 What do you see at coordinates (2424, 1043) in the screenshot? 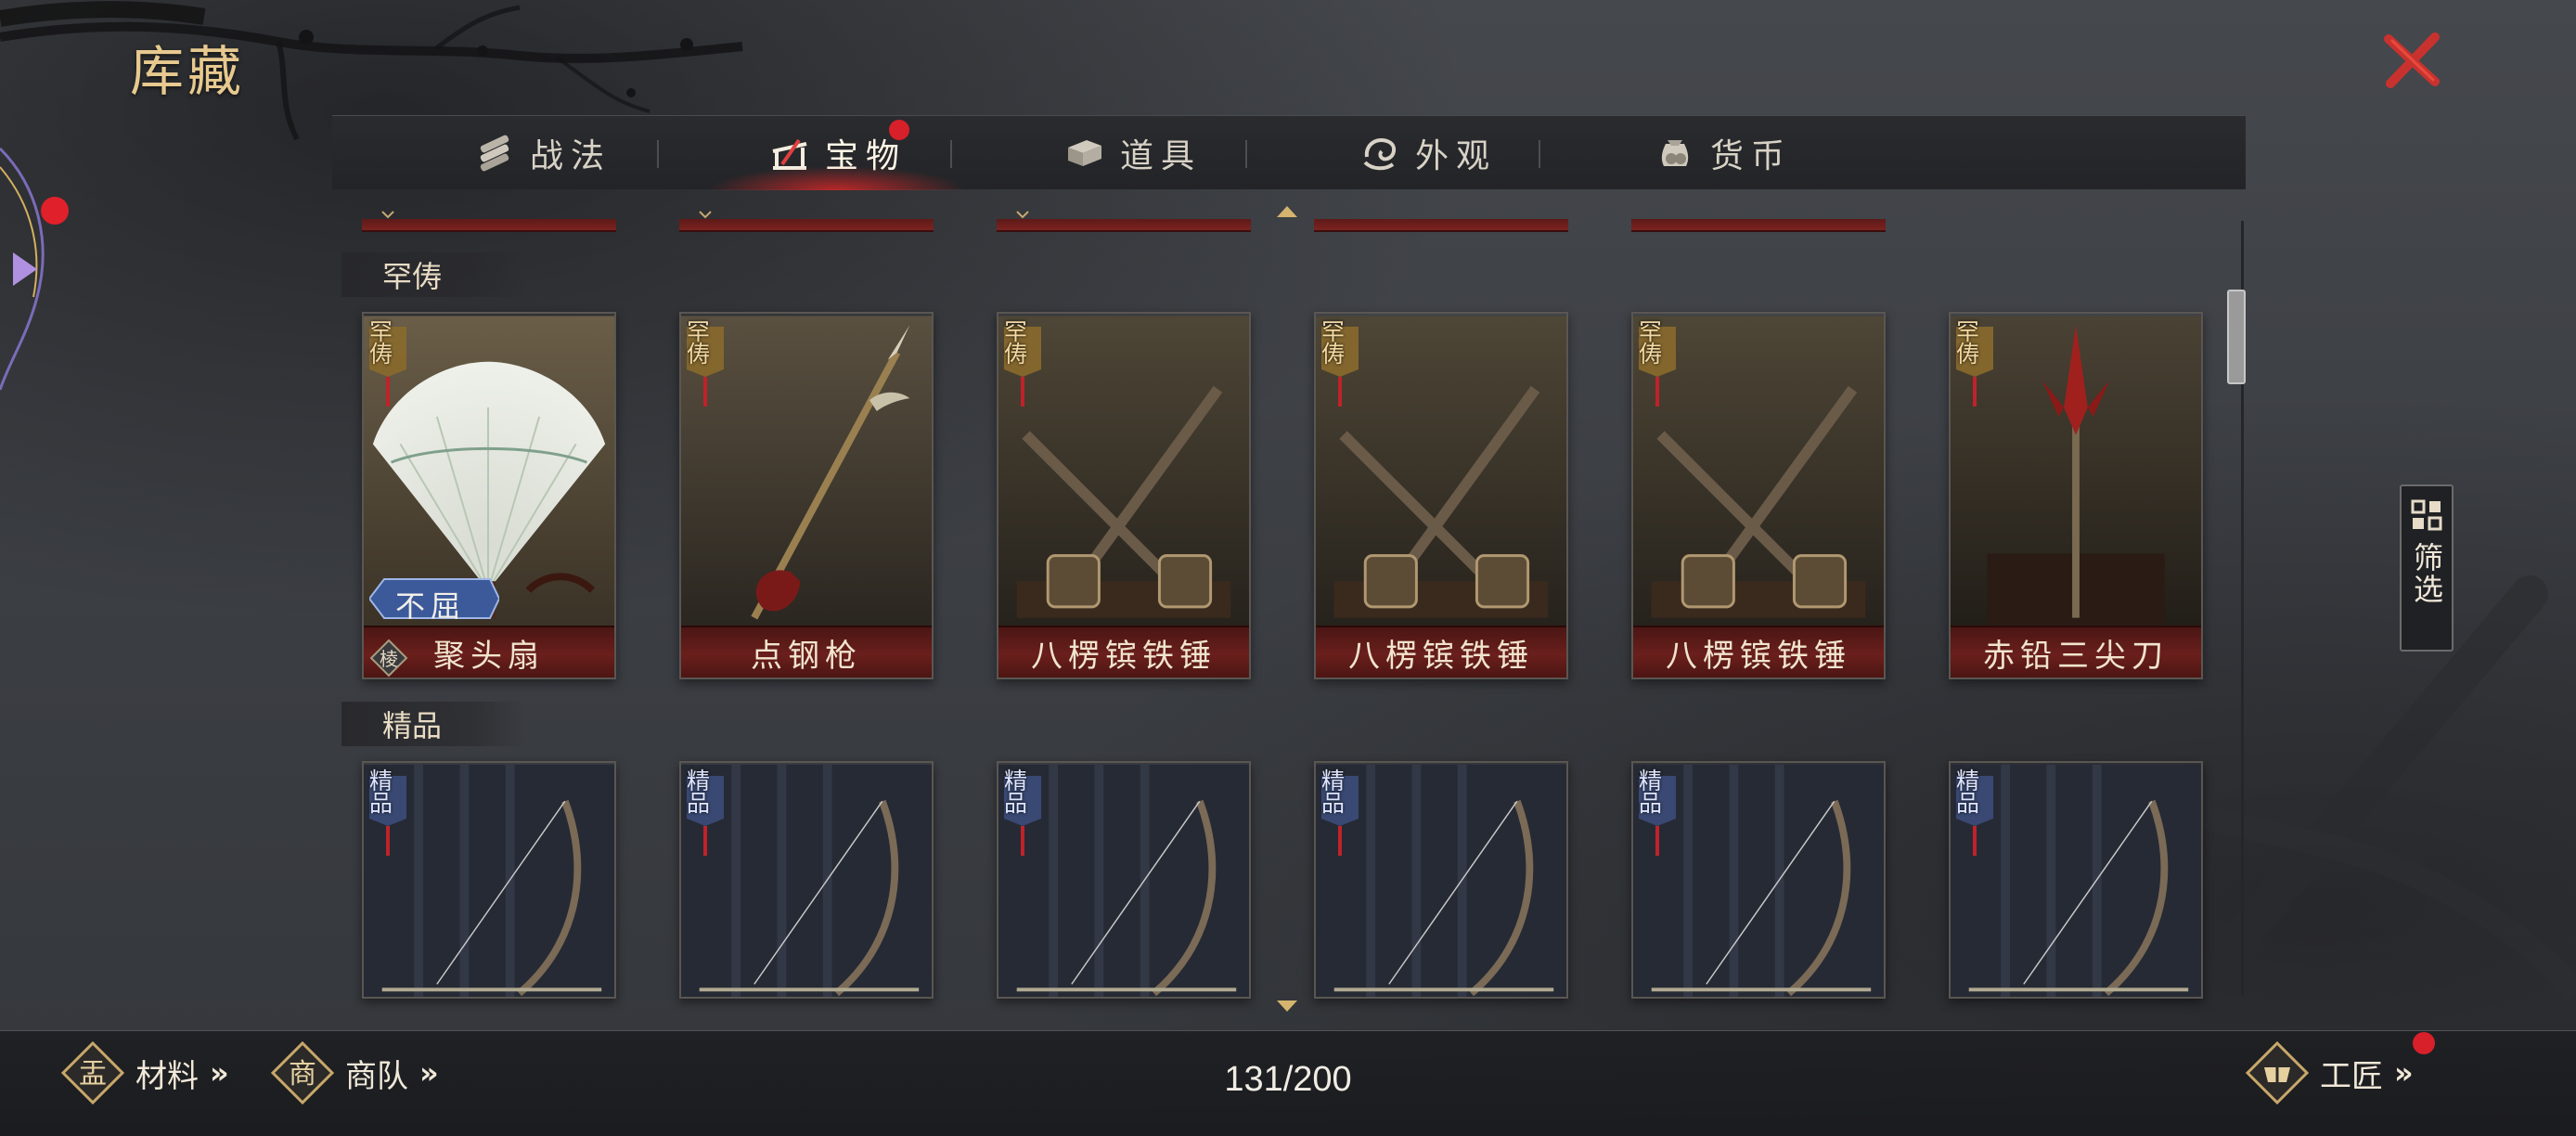
I see `workshop-notification-dot` at bounding box center [2424, 1043].